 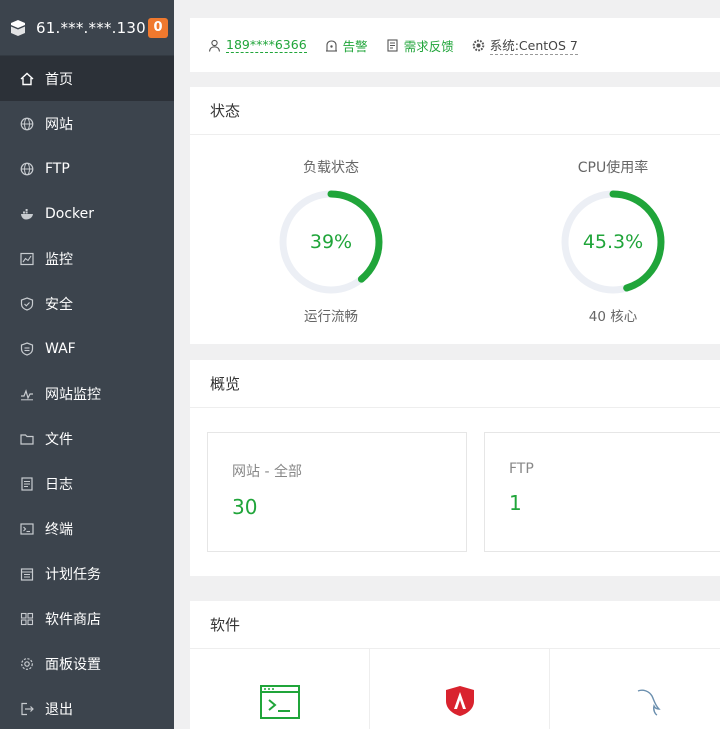 I want to click on cpu-value: 45.3%, so click(x=613, y=242).